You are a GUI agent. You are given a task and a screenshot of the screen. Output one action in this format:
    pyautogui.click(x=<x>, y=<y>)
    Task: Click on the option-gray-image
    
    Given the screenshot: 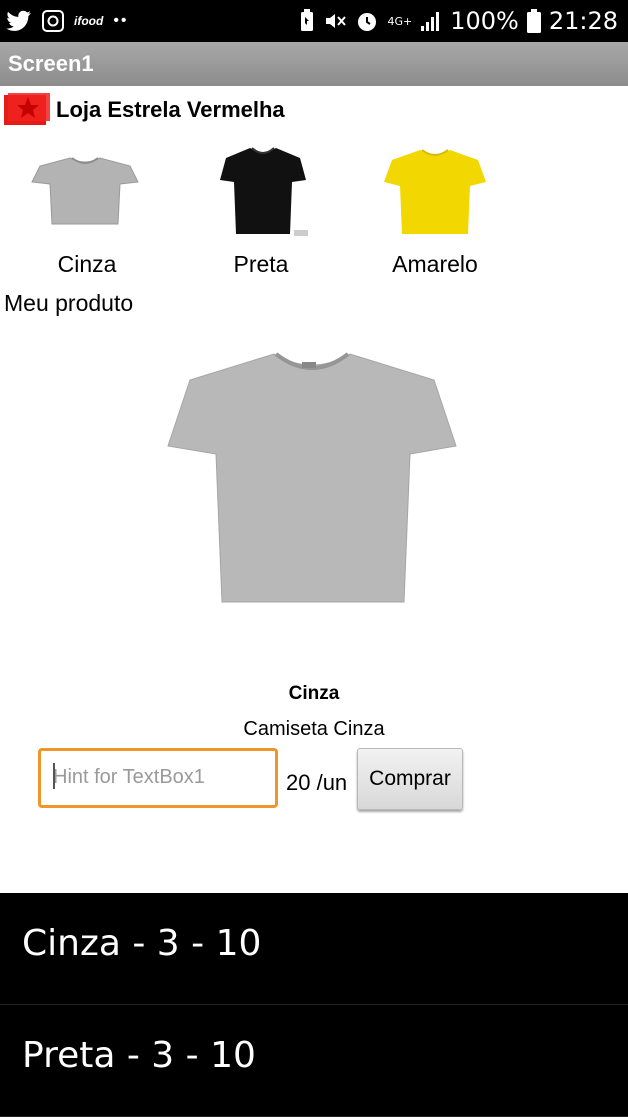 What is the action you would take?
    pyautogui.click(x=85, y=192)
    